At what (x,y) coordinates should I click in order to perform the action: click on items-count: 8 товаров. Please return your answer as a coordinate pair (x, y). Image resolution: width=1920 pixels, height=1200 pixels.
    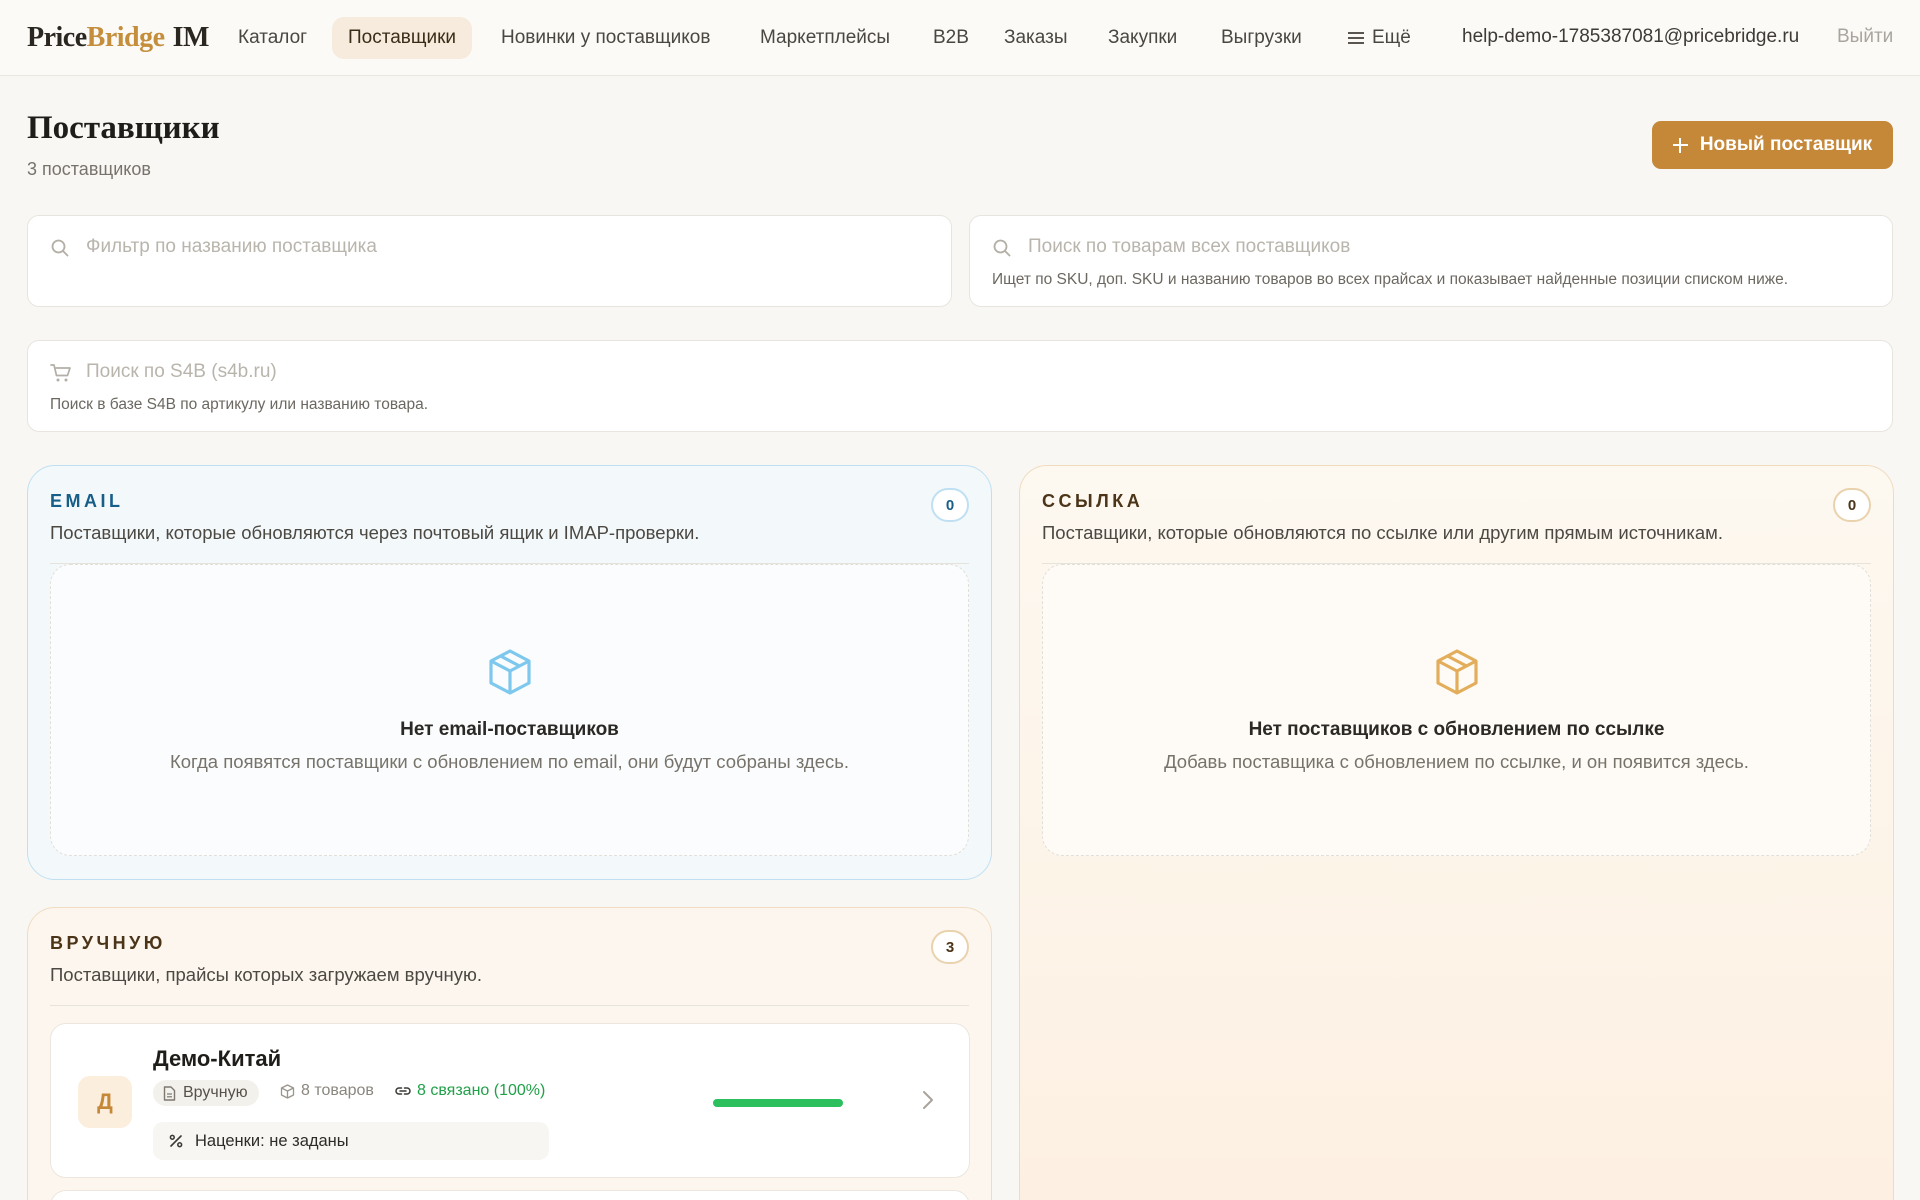
    Looking at the image, I should click on (327, 1091).